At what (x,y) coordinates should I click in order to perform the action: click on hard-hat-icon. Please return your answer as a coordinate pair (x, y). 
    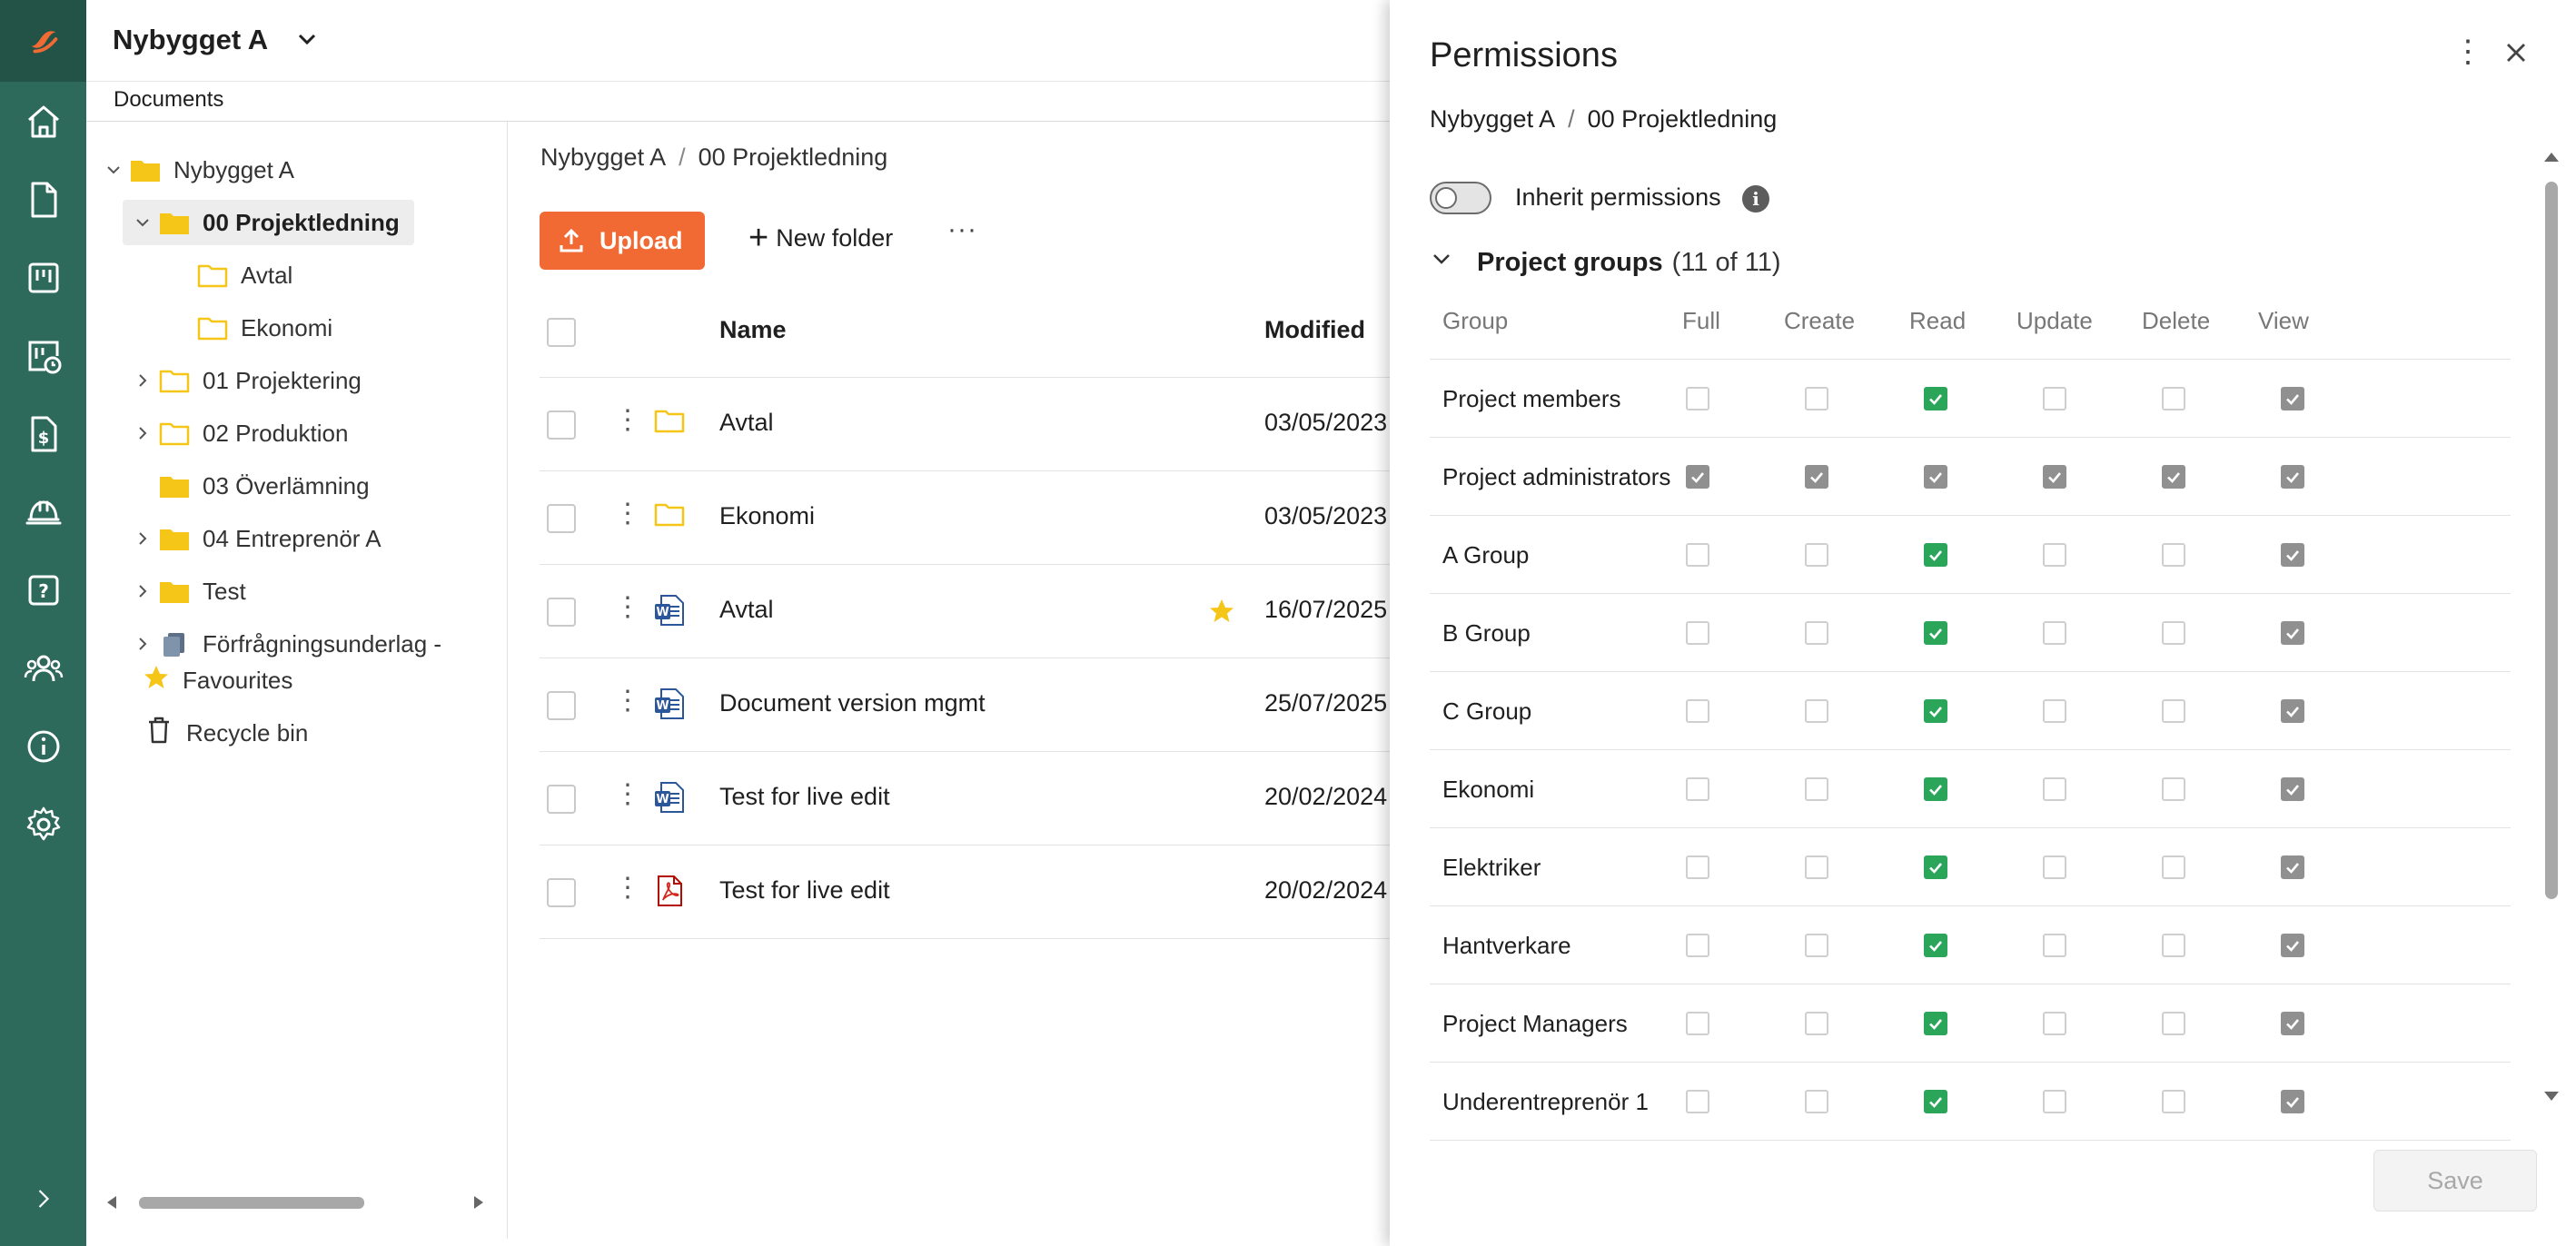
    Looking at the image, I should click on (43, 512).